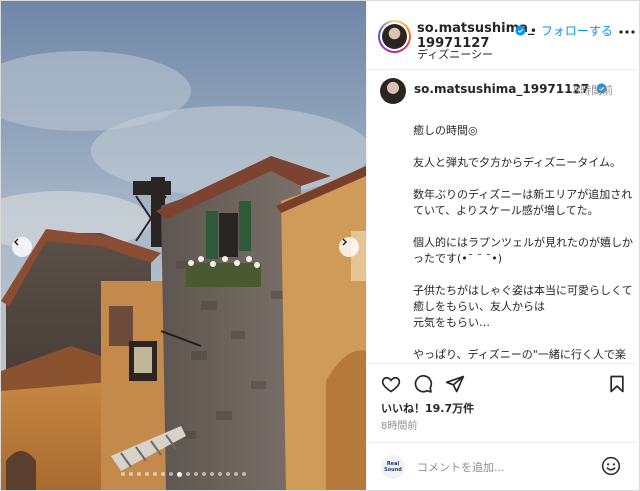 The height and width of the screenshot is (491, 640). What do you see at coordinates (393, 91) in the screenshot?
I see `caption-avatar` at bounding box center [393, 91].